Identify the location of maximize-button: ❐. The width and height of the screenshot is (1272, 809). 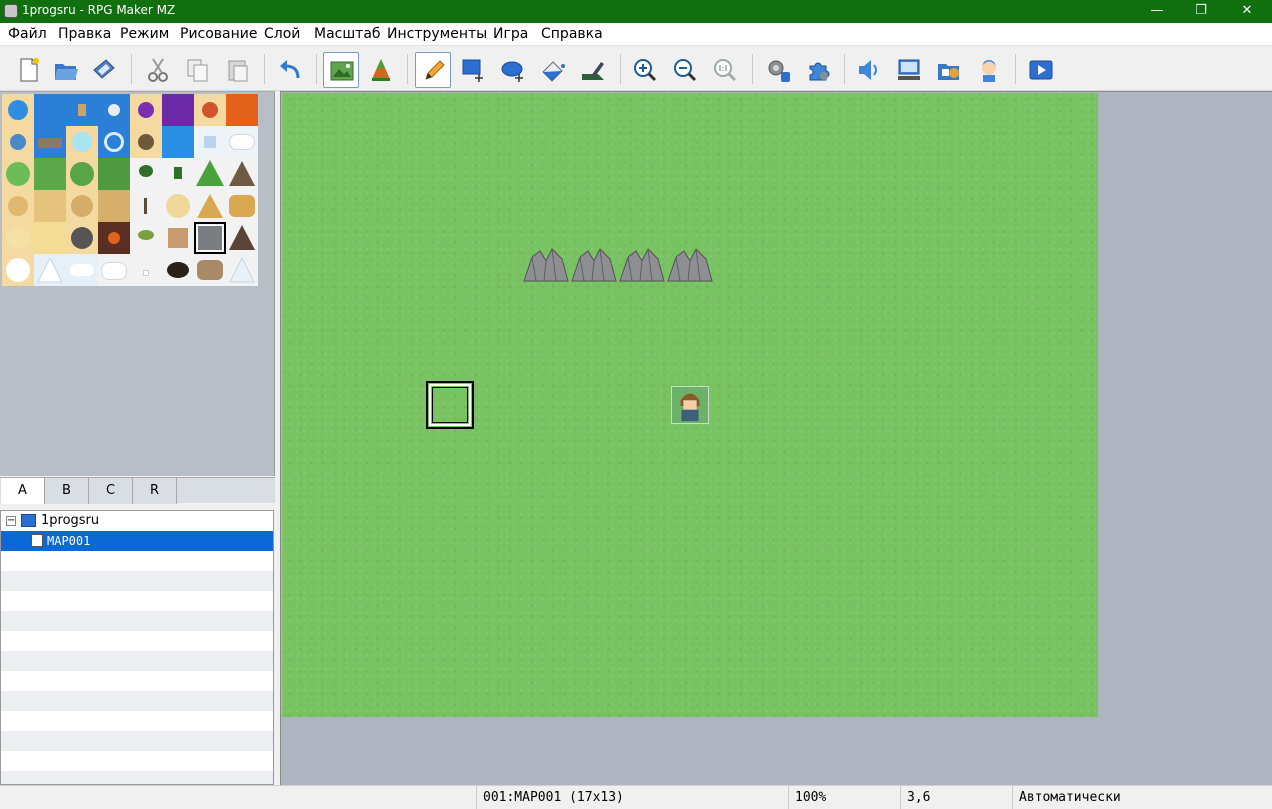
(1201, 11).